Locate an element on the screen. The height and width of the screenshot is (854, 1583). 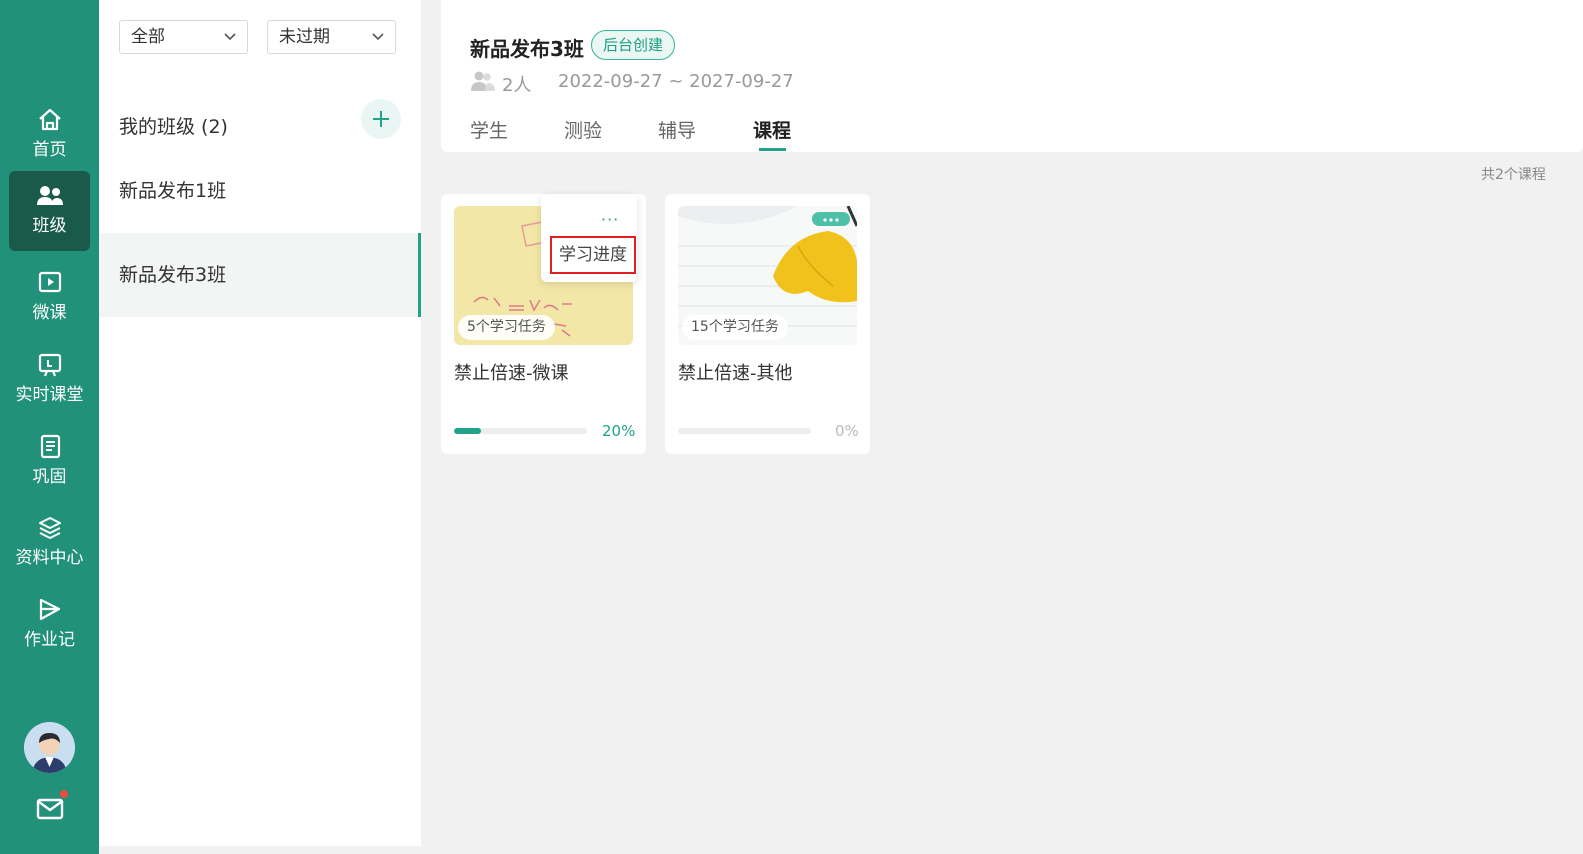
live-class-icon is located at coordinates (49, 365).